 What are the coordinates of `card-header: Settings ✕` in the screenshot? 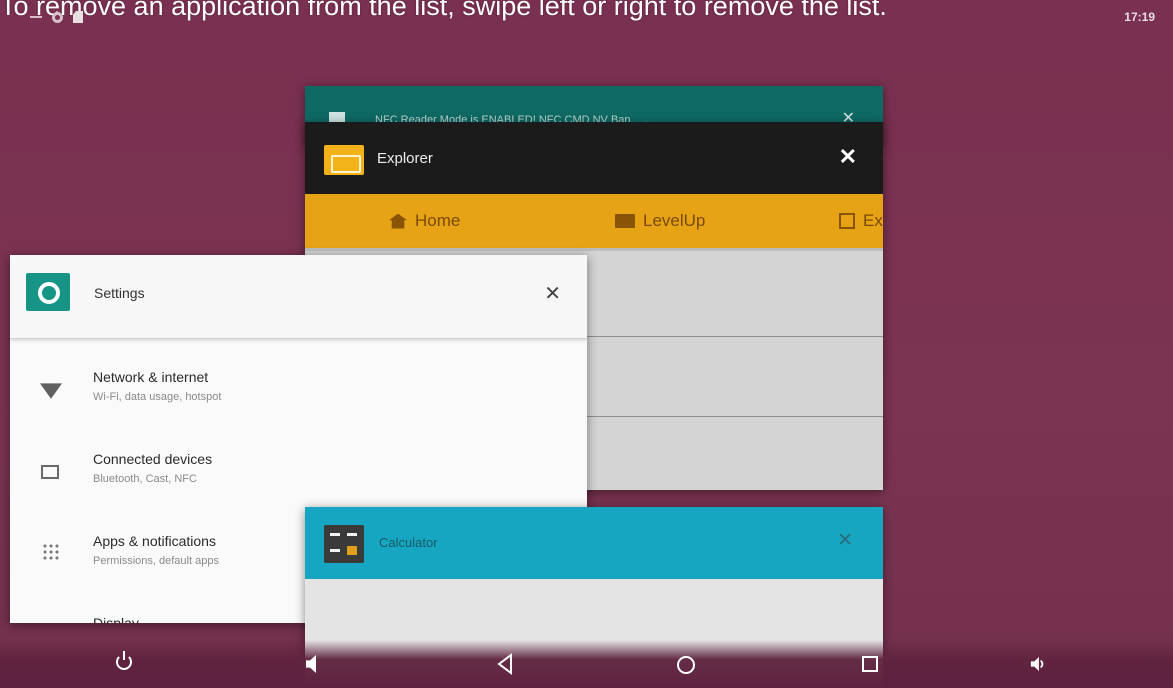 It's located at (298, 297).